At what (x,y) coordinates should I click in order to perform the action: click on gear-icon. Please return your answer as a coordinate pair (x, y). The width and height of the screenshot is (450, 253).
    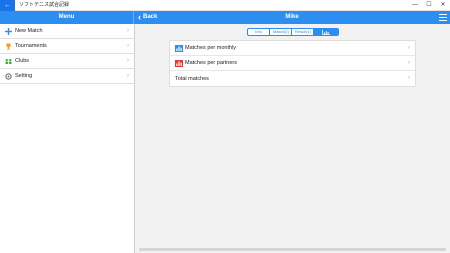
    Looking at the image, I should click on (8, 76).